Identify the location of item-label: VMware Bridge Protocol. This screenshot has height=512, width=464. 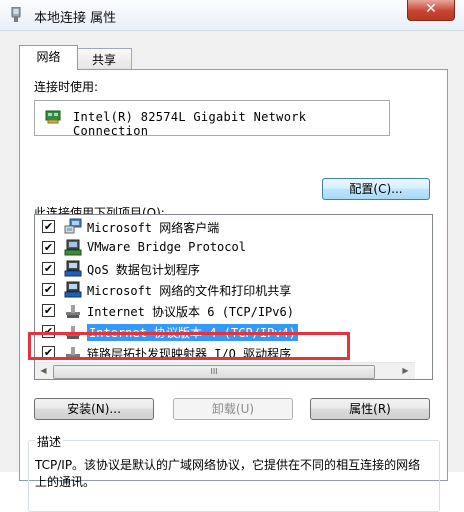
(166, 247).